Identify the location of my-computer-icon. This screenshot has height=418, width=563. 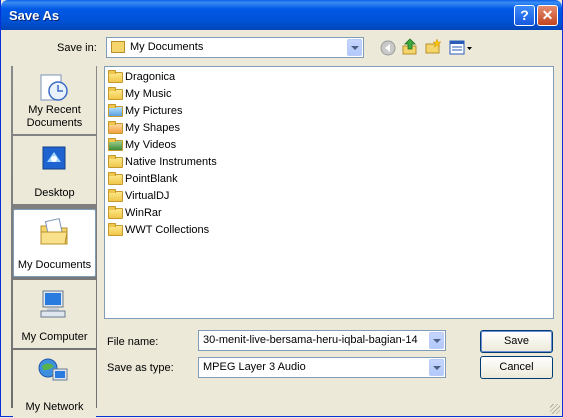
(53, 304).